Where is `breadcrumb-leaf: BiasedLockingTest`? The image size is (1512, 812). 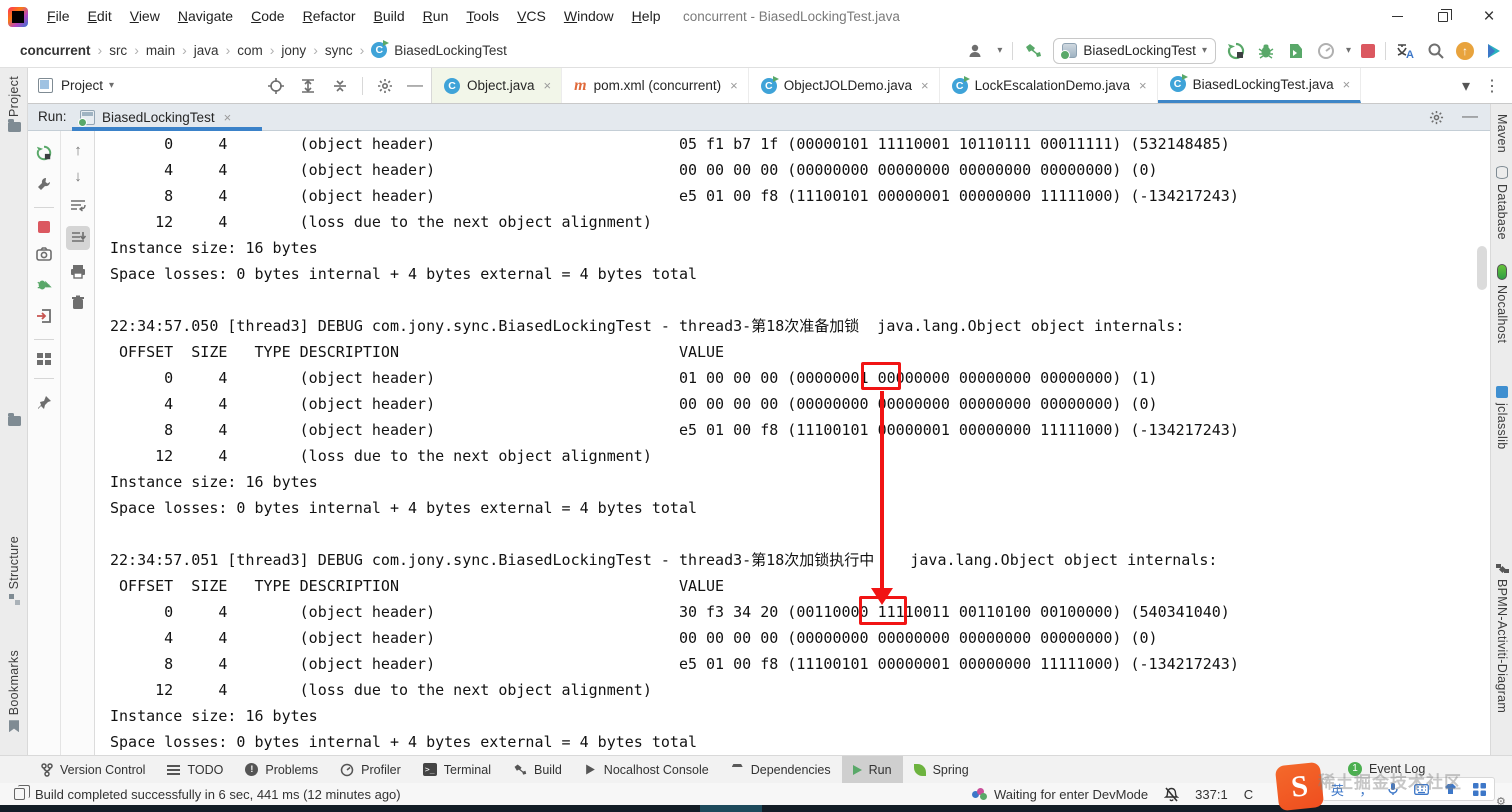 breadcrumb-leaf: BiasedLockingTest is located at coordinates (450, 50).